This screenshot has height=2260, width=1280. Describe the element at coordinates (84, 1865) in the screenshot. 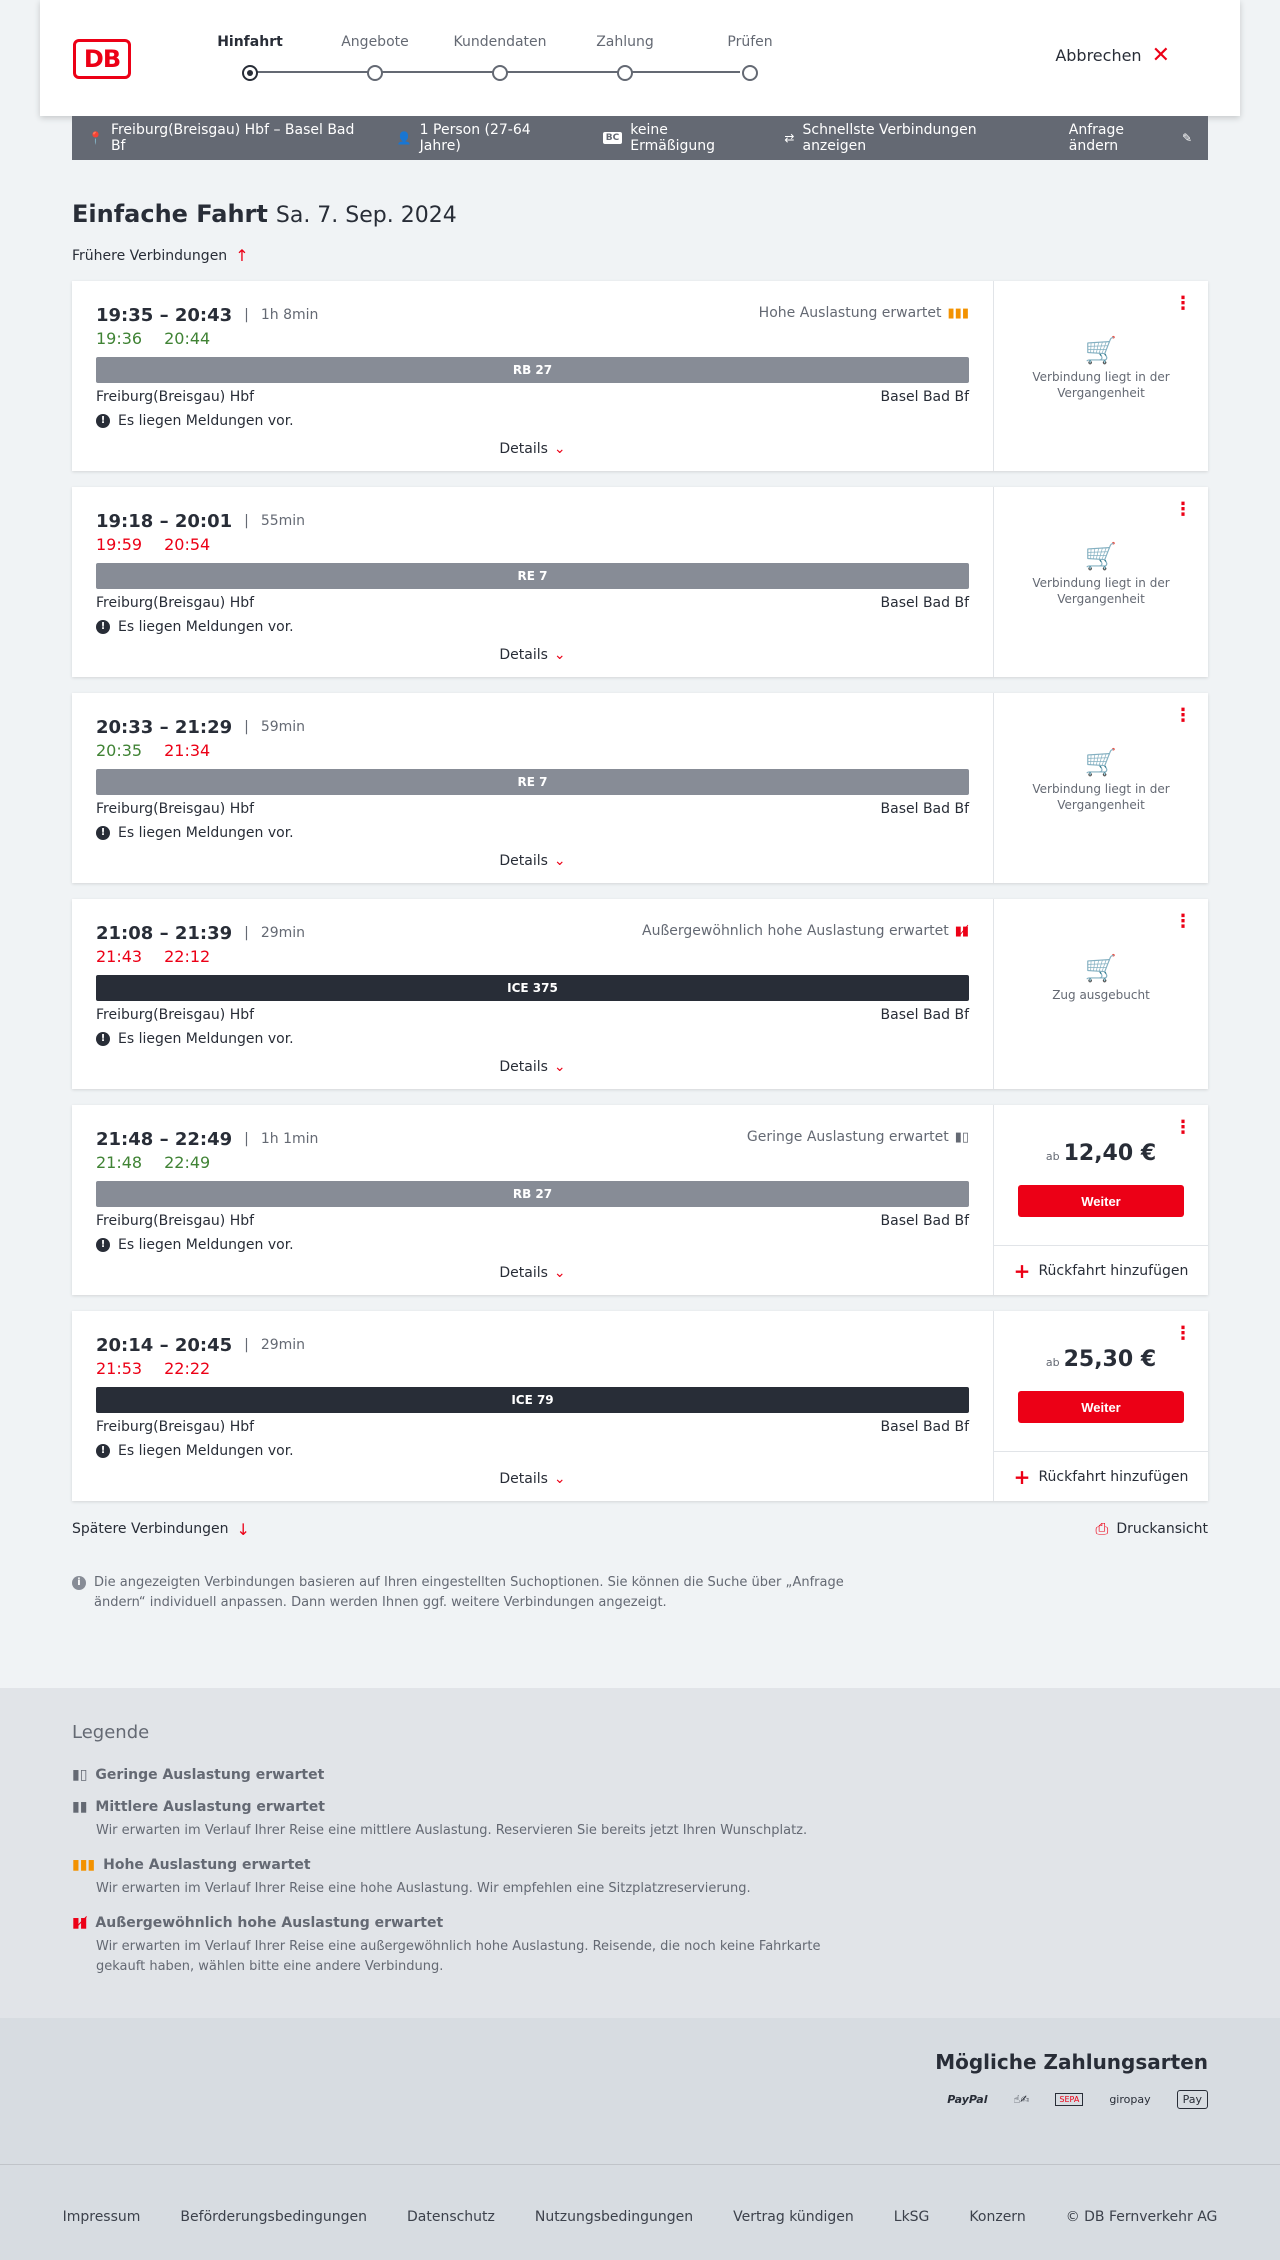

I see `load-high-icon: ▮▮▮` at that location.